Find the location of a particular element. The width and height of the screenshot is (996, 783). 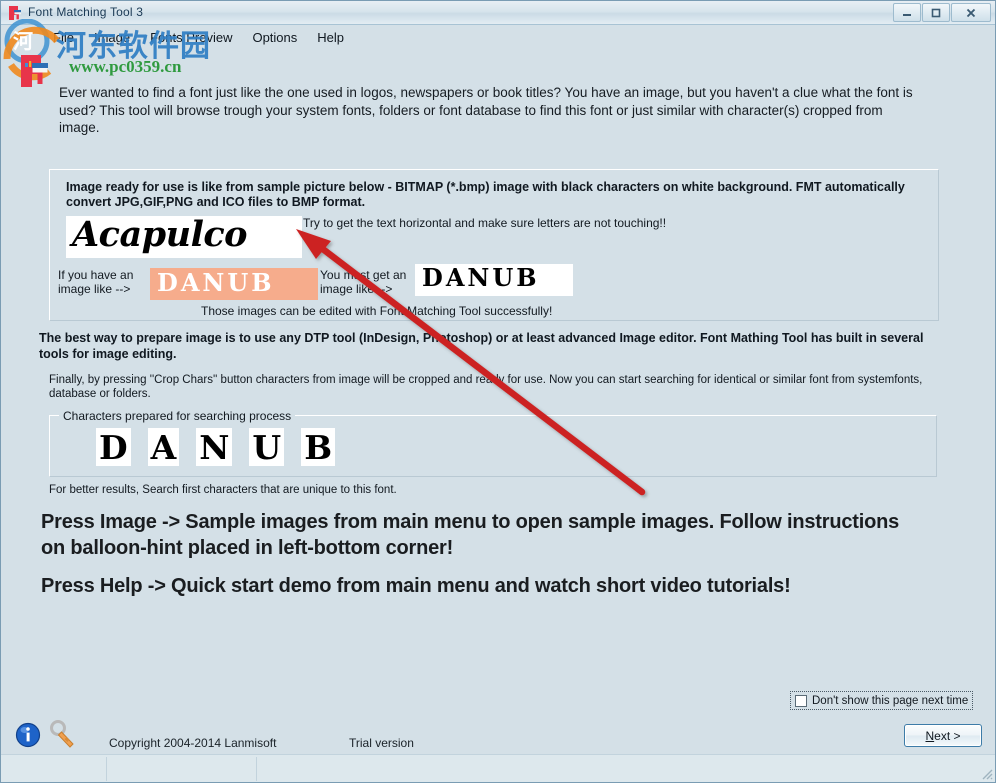

status-bar is located at coordinates (498, 768).